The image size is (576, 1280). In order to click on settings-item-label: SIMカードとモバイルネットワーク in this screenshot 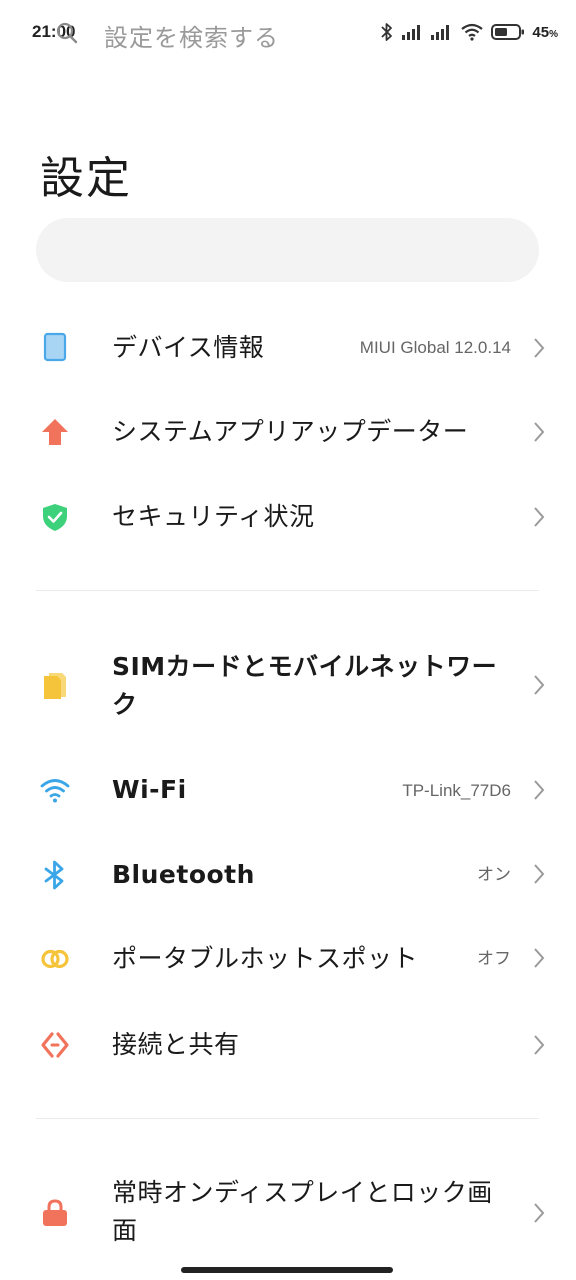, I will do `click(305, 685)`.